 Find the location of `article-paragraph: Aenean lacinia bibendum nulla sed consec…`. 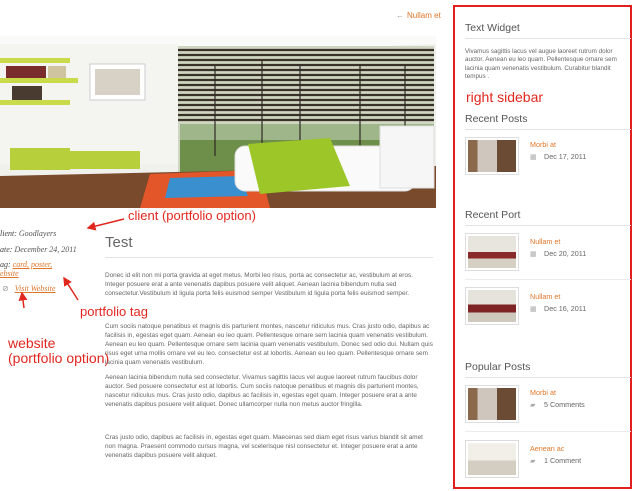

article-paragraph: Aenean lacinia bibendum nulla sed consec… is located at coordinates (262, 391).